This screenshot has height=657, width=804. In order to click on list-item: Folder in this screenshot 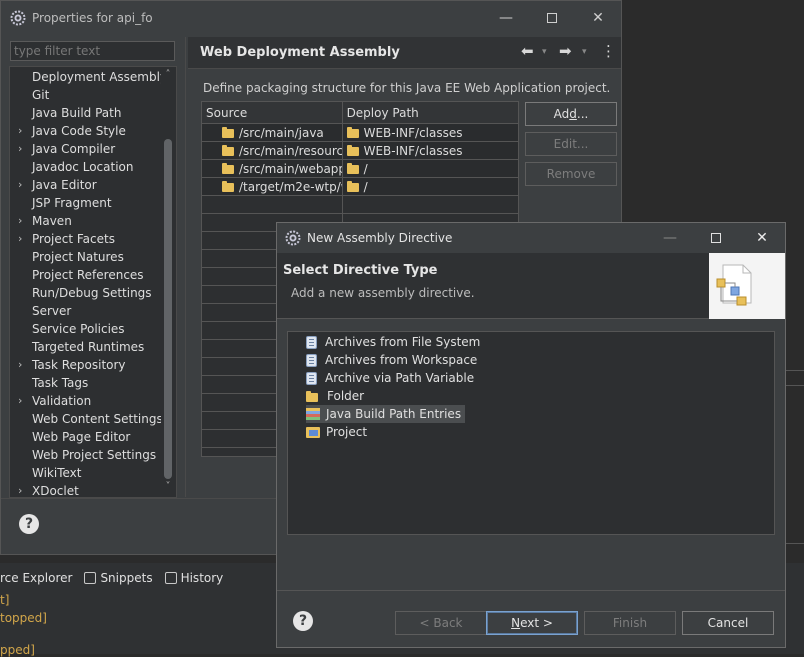, I will do `click(337, 396)`.